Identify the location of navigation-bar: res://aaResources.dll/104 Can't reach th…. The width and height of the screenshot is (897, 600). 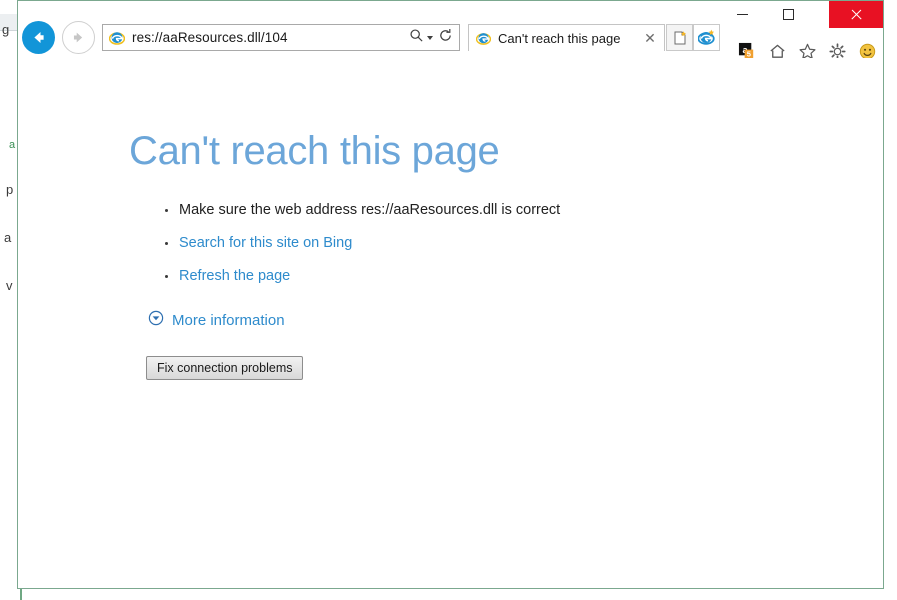
(450, 39).